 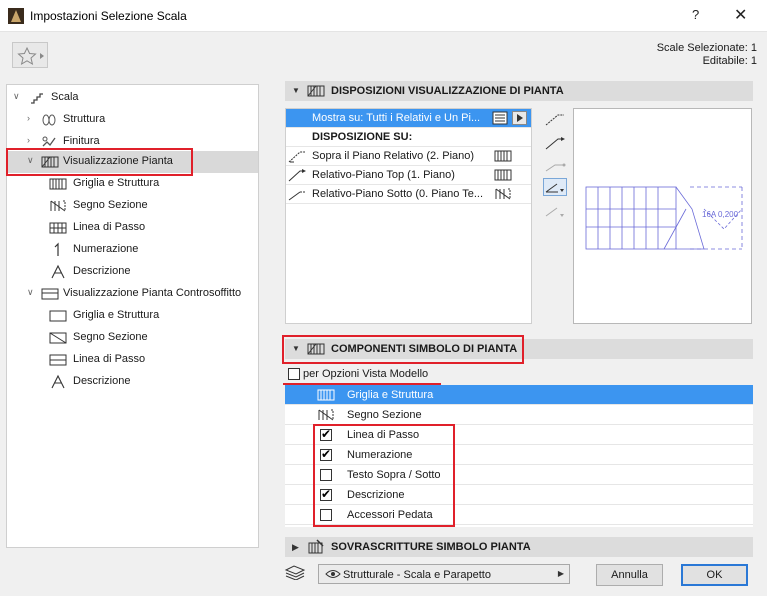 What do you see at coordinates (58, 338) in the screenshot?
I see `section-mark-outline-icon` at bounding box center [58, 338].